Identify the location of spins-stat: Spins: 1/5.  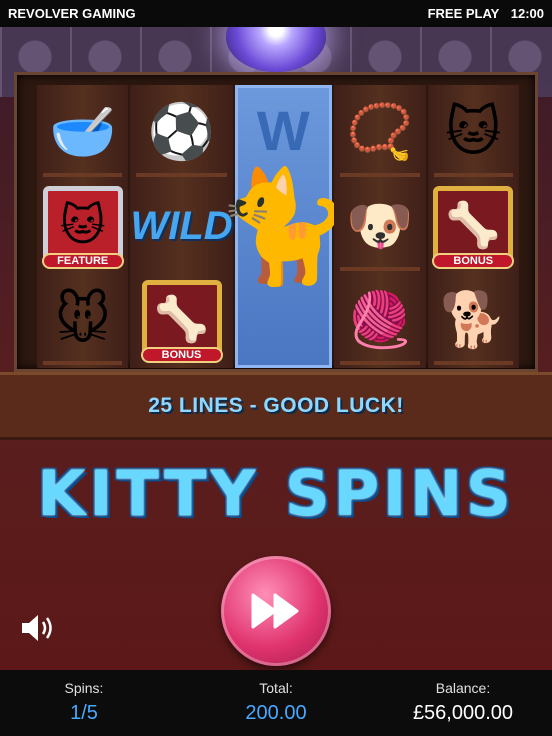
(84, 702).